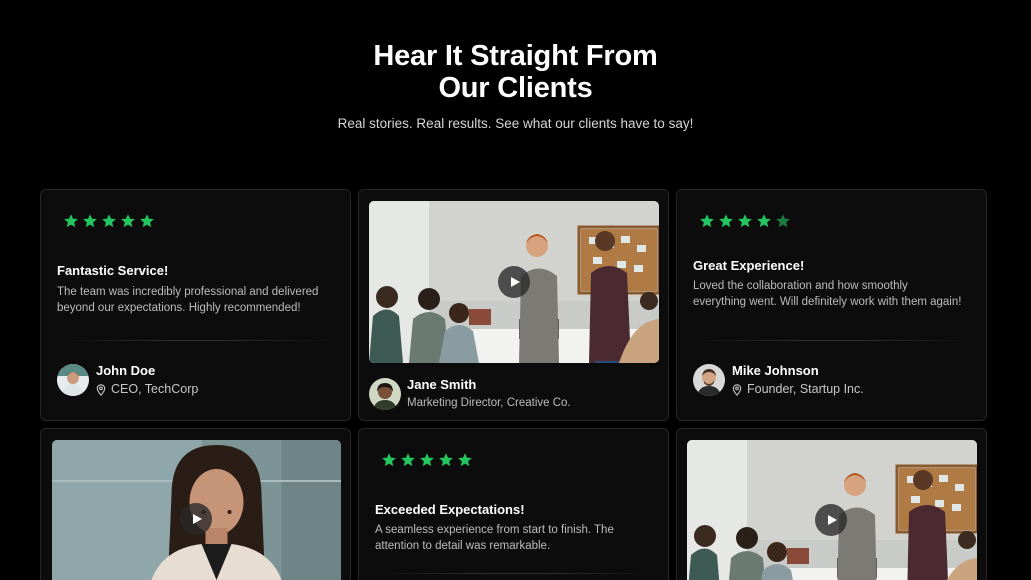 The width and height of the screenshot is (1031, 580). Describe the element at coordinates (783, 221) in the screenshot. I see `star-half-icon` at that location.